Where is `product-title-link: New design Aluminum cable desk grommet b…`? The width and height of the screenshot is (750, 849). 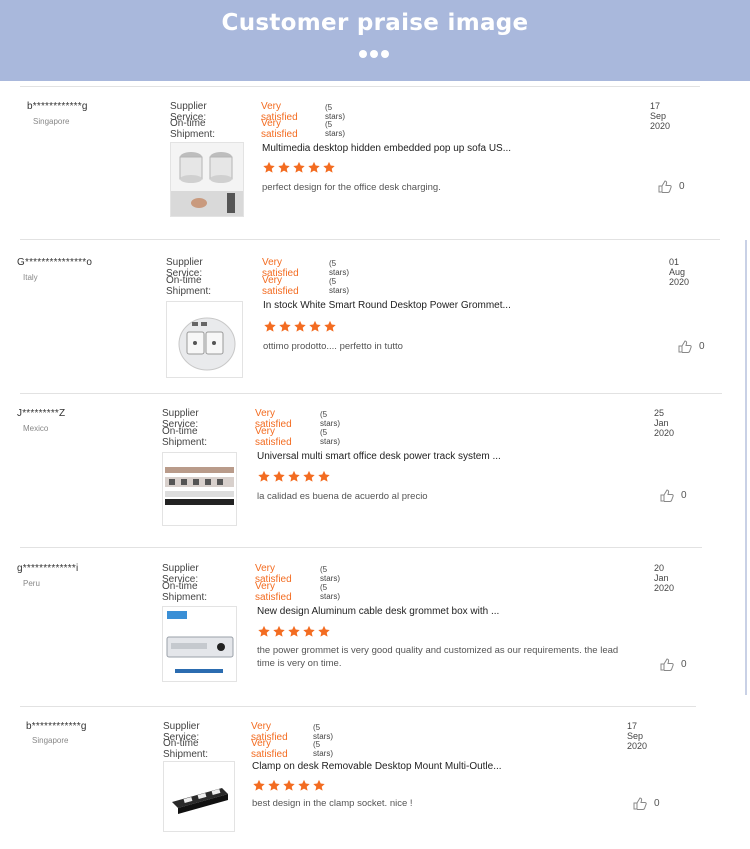 product-title-link: New design Aluminum cable desk grommet b… is located at coordinates (378, 611).